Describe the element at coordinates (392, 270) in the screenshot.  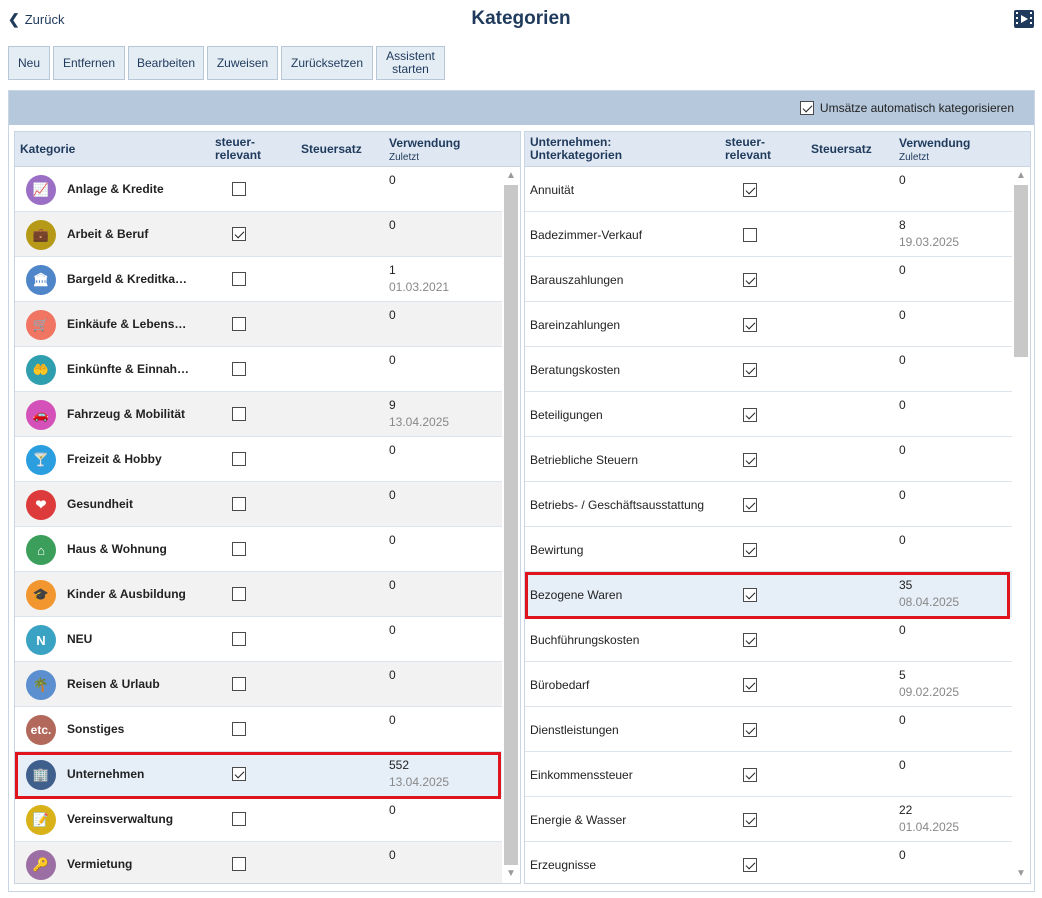
I see `usage-count: 1` at that location.